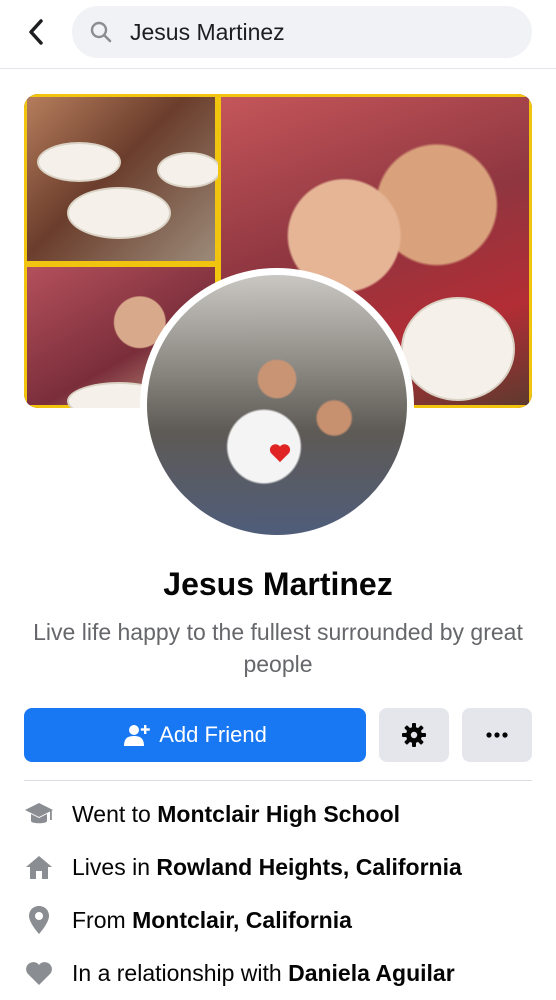  I want to click on more-dots-icon, so click(497, 735).